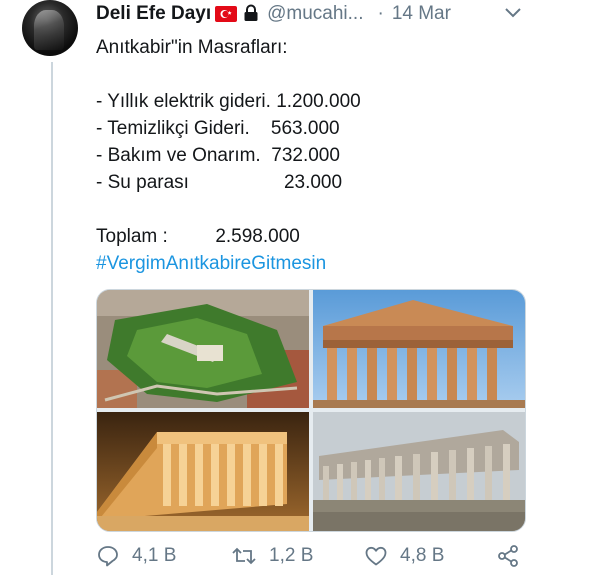 This screenshot has width=600, height=575. I want to click on lock-icon, so click(251, 13).